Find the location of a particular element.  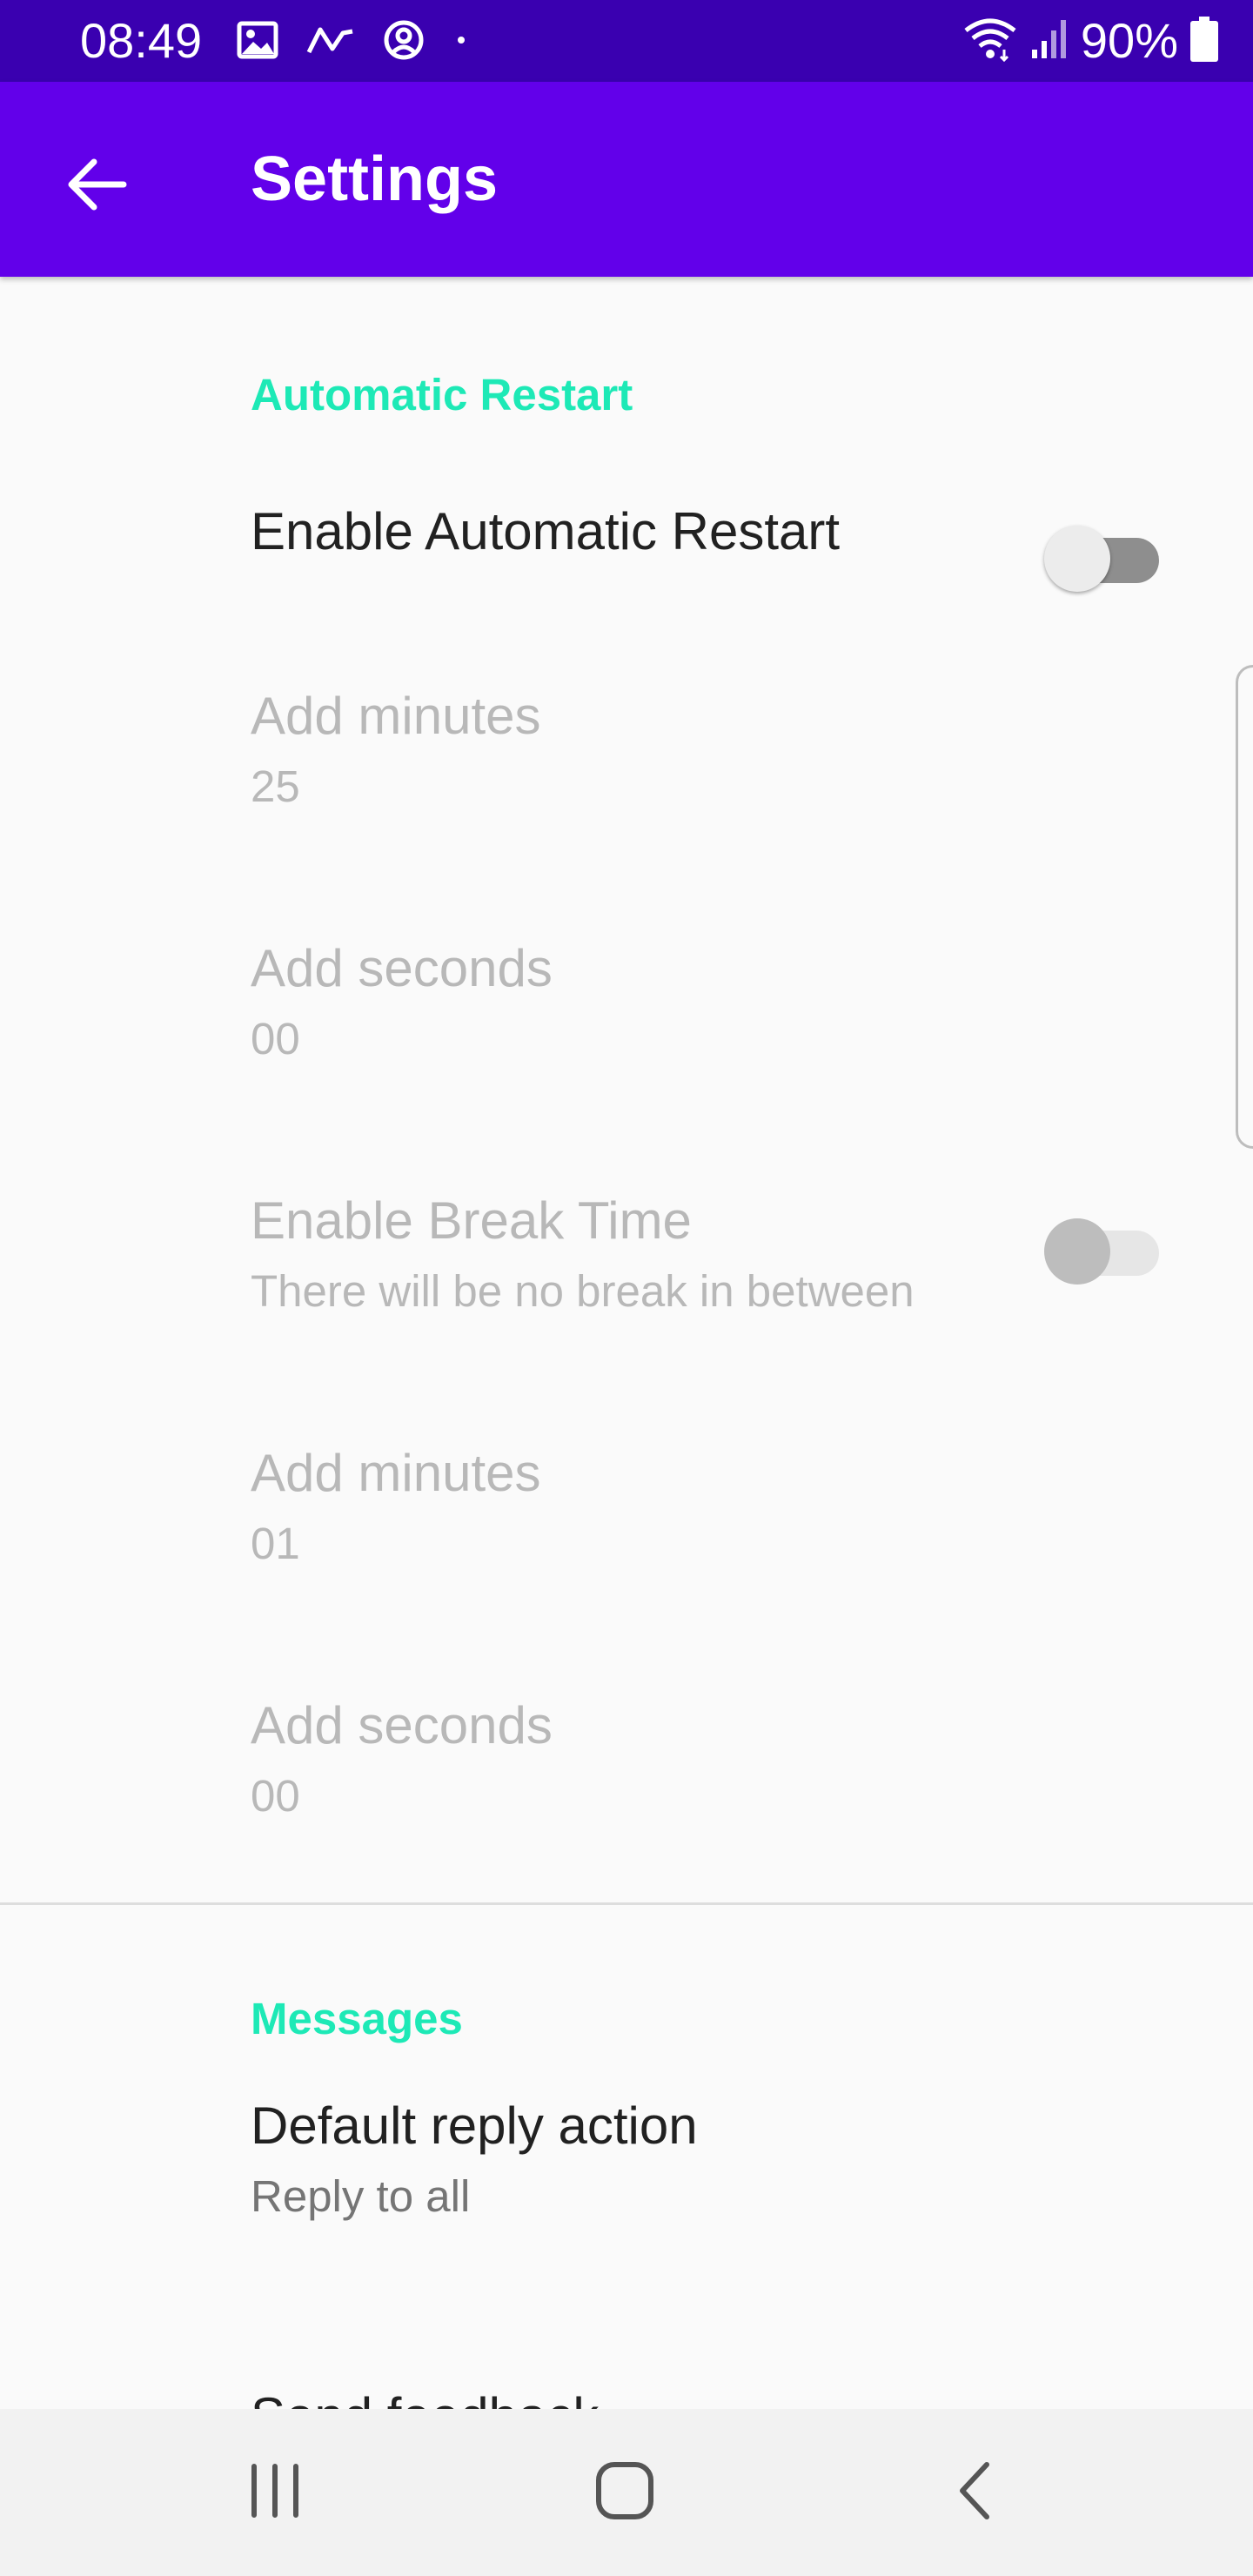

pref-enable-automatic-restart: Enable Automatic Restart is located at coordinates (626, 551).